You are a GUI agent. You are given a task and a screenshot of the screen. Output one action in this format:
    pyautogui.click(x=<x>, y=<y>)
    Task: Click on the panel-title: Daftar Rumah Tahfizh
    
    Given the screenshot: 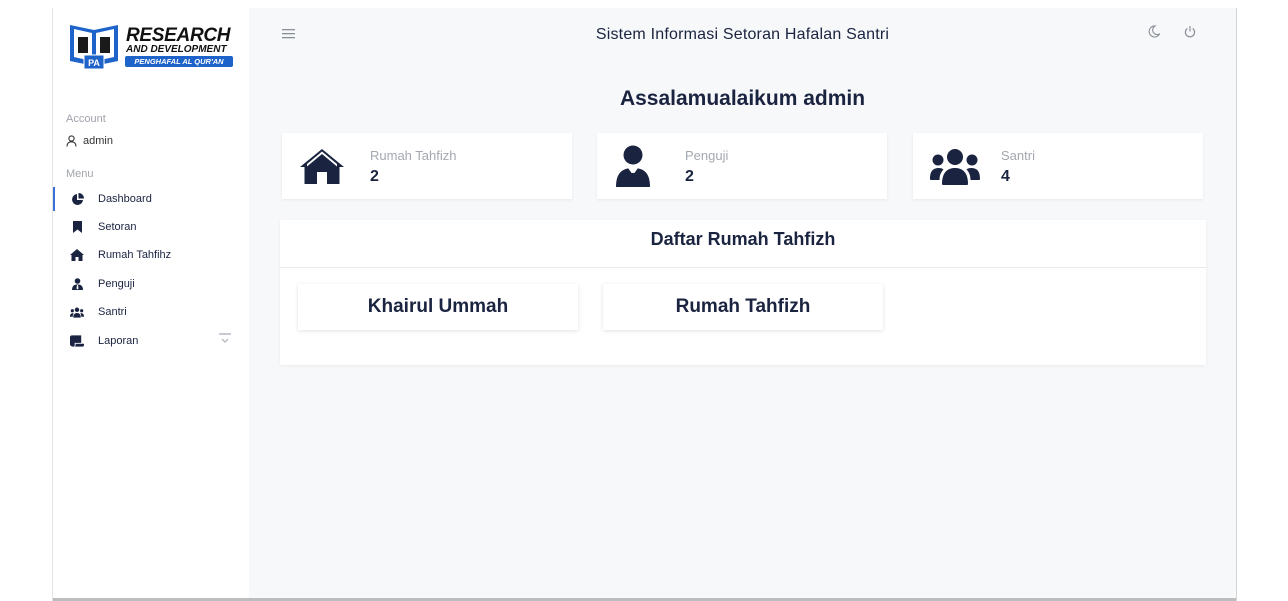 What is the action you would take?
    pyautogui.click(x=743, y=244)
    